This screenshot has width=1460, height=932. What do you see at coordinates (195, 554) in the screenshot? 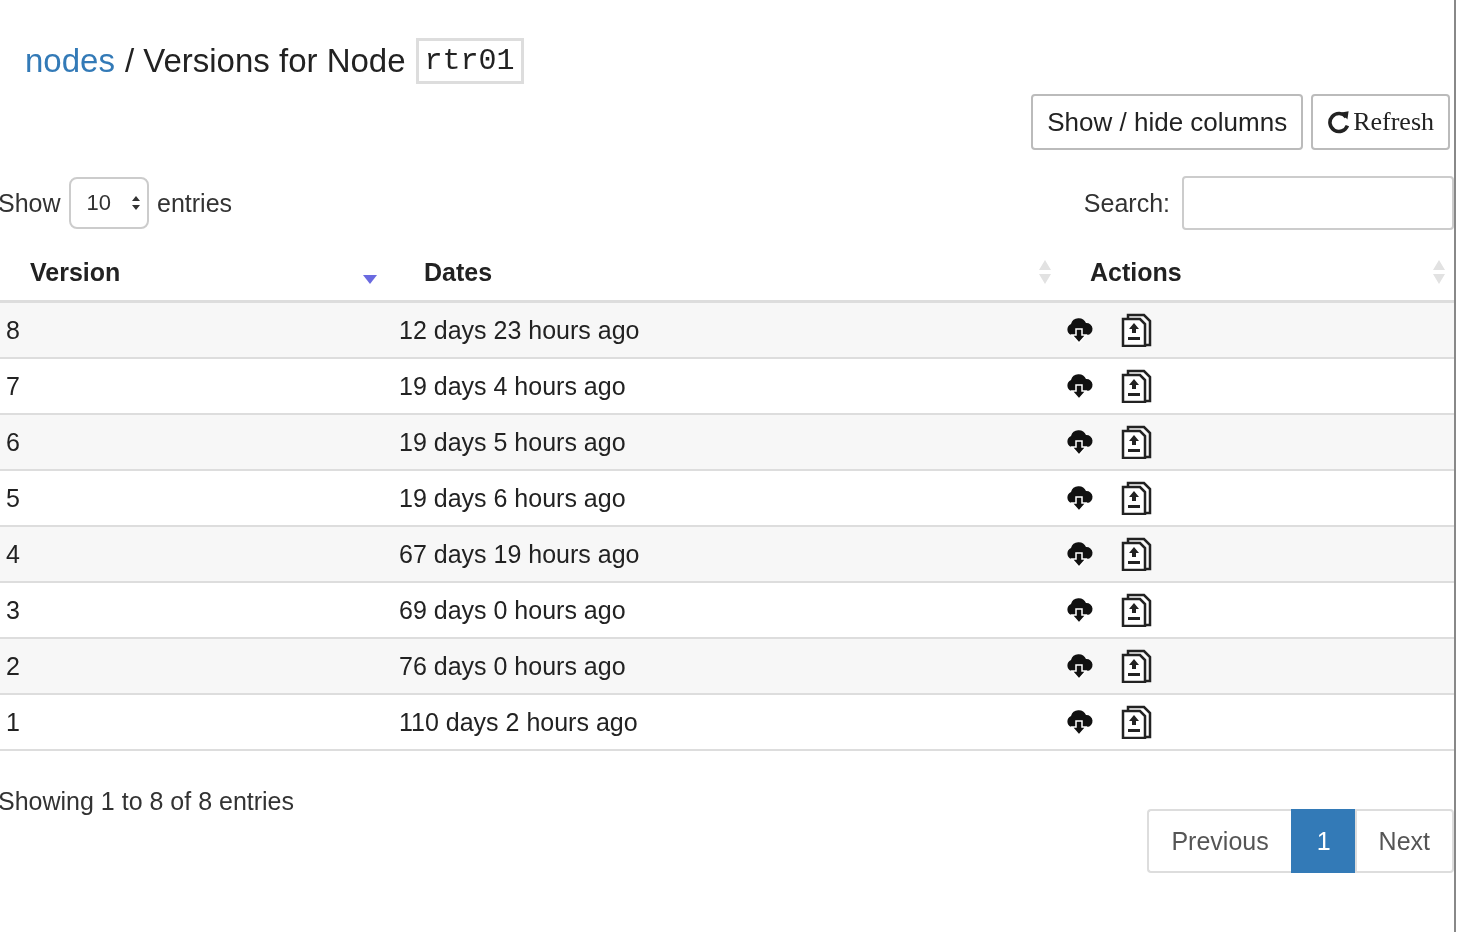
I see `version-cell: 4` at bounding box center [195, 554].